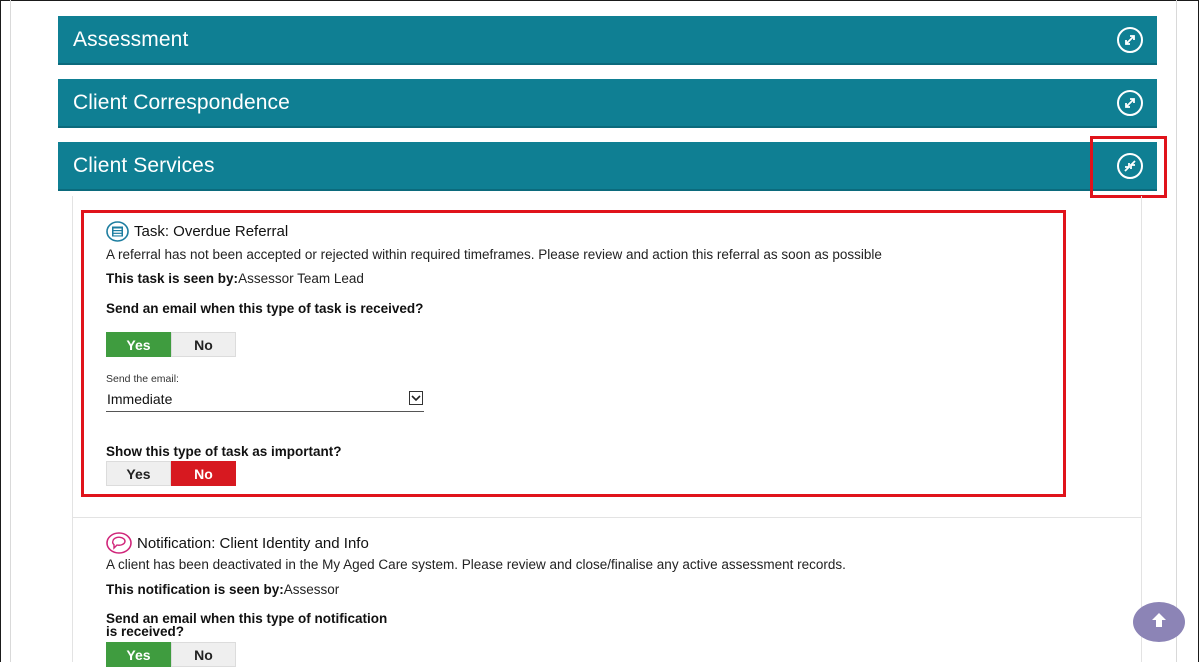 The image size is (1201, 667). I want to click on seen-by-label: This task is seen by:, so click(172, 278).